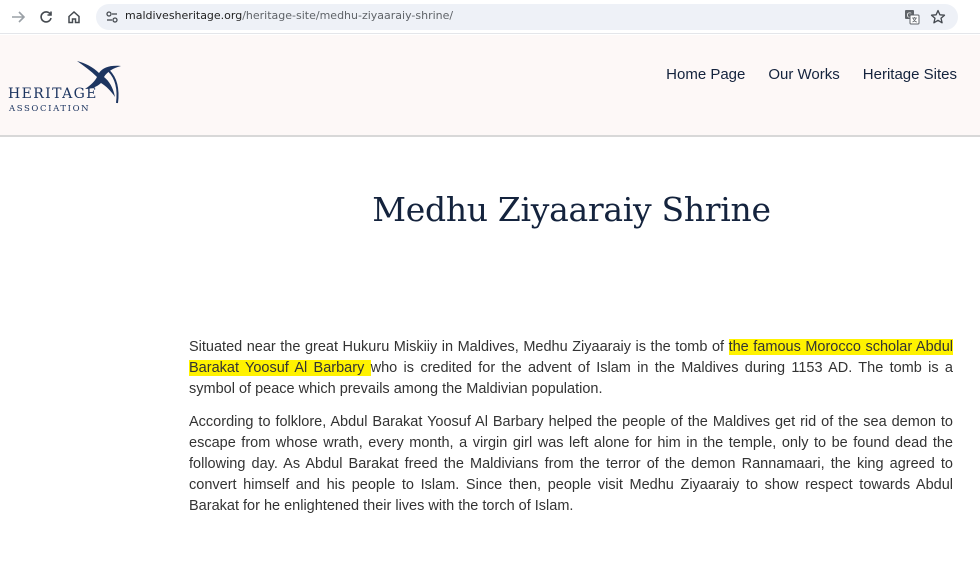 The image size is (980, 567). What do you see at coordinates (184, 15) in the screenshot?
I see `url-domain: maldivesheritage.org` at bounding box center [184, 15].